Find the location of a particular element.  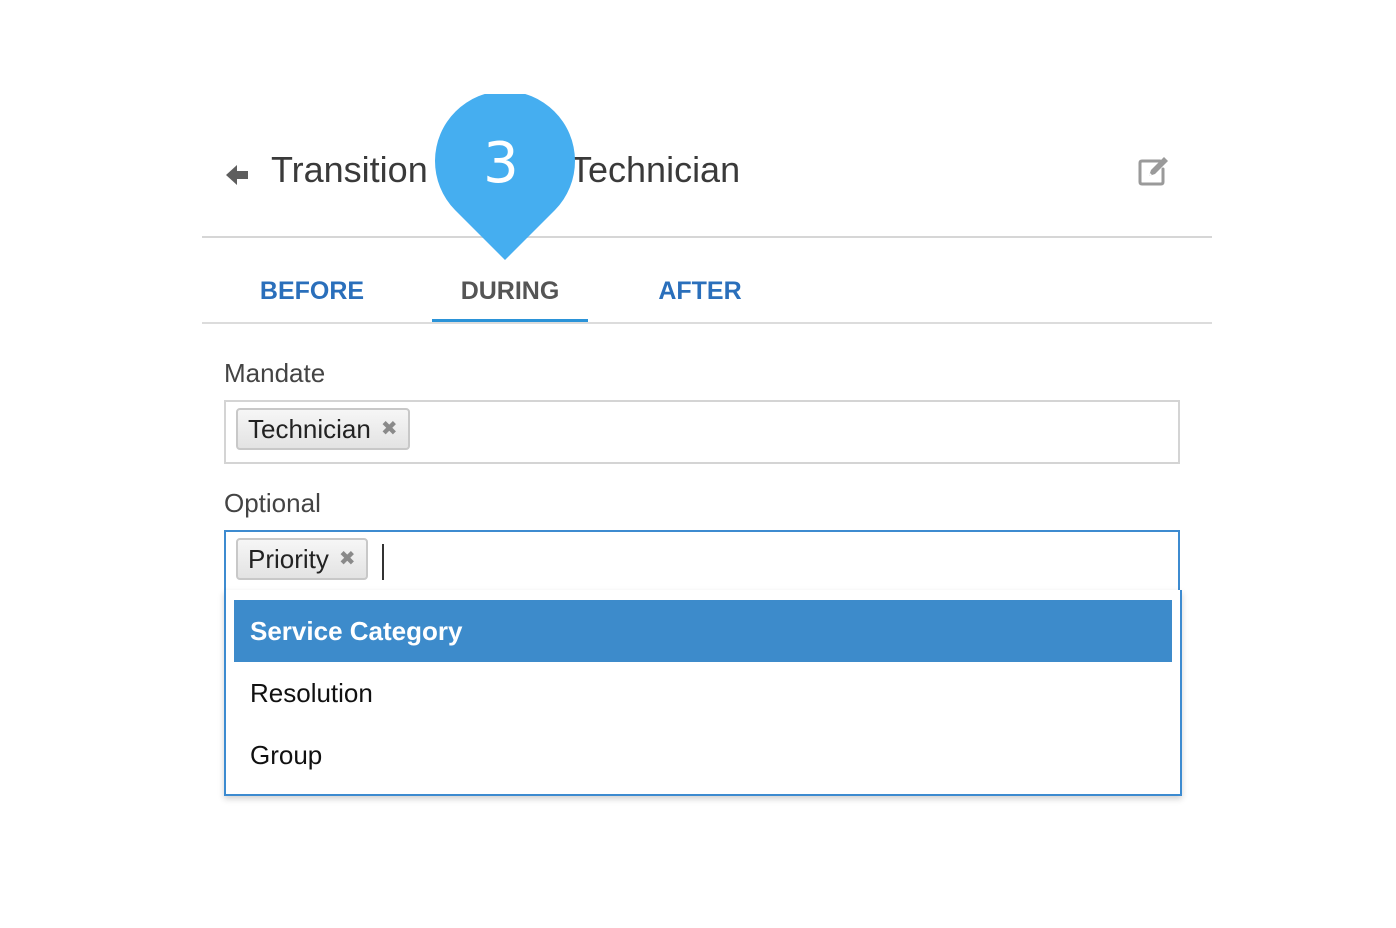

tab-during: DURING is located at coordinates (510, 291).